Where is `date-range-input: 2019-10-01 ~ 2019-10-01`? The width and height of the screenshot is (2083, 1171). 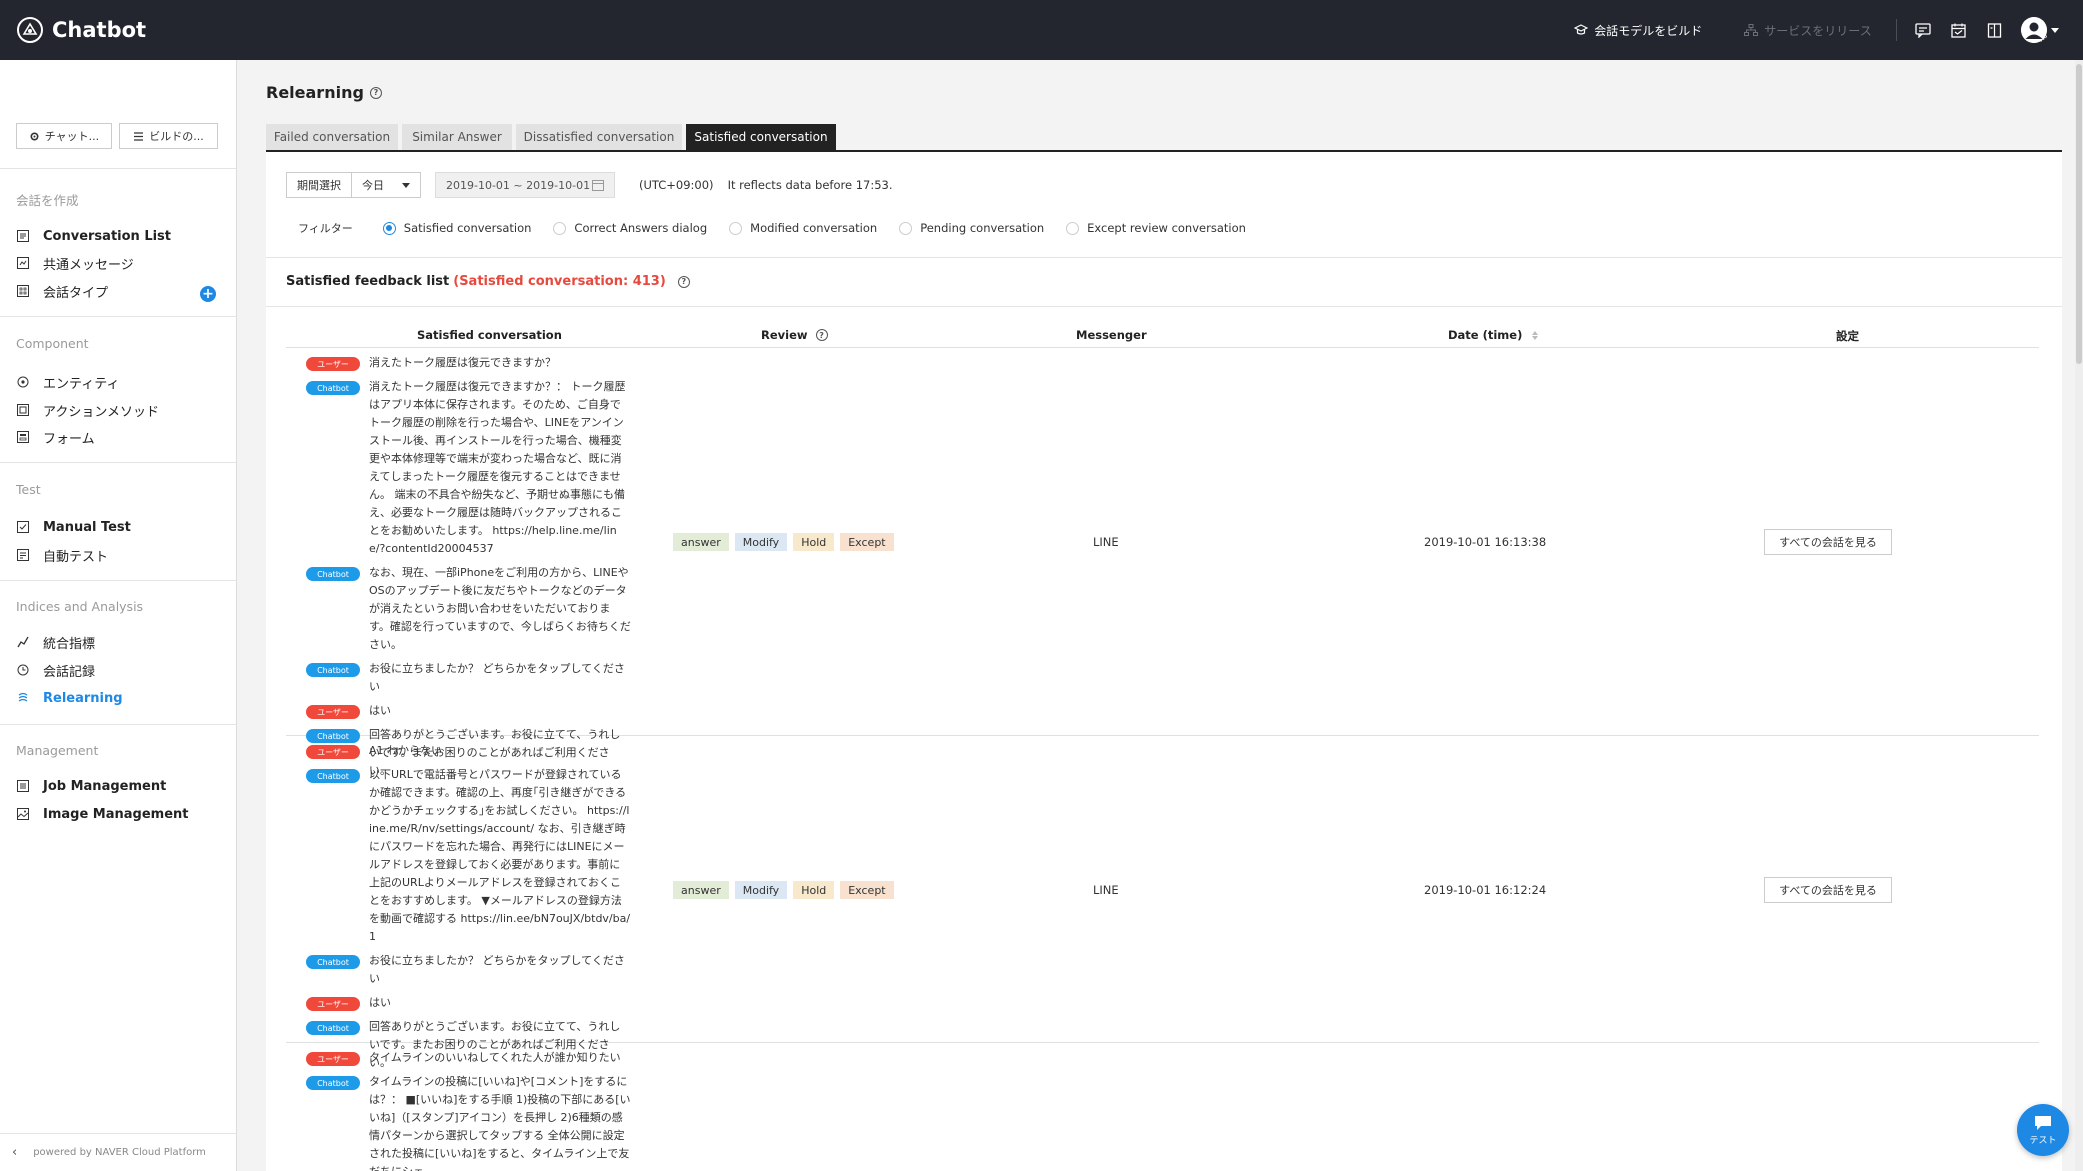
date-range-input: 2019-10-01 ~ 2019-10-01 is located at coordinates (525, 185).